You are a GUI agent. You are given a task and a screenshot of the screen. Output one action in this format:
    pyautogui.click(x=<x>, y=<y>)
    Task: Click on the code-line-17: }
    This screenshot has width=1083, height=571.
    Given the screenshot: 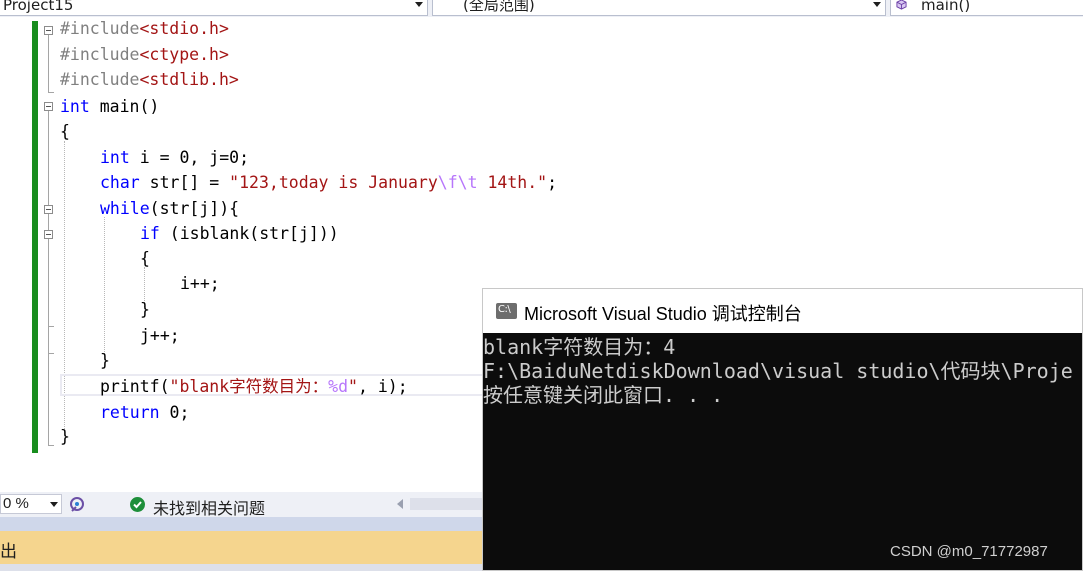 What is the action you would take?
    pyautogui.click(x=65, y=436)
    